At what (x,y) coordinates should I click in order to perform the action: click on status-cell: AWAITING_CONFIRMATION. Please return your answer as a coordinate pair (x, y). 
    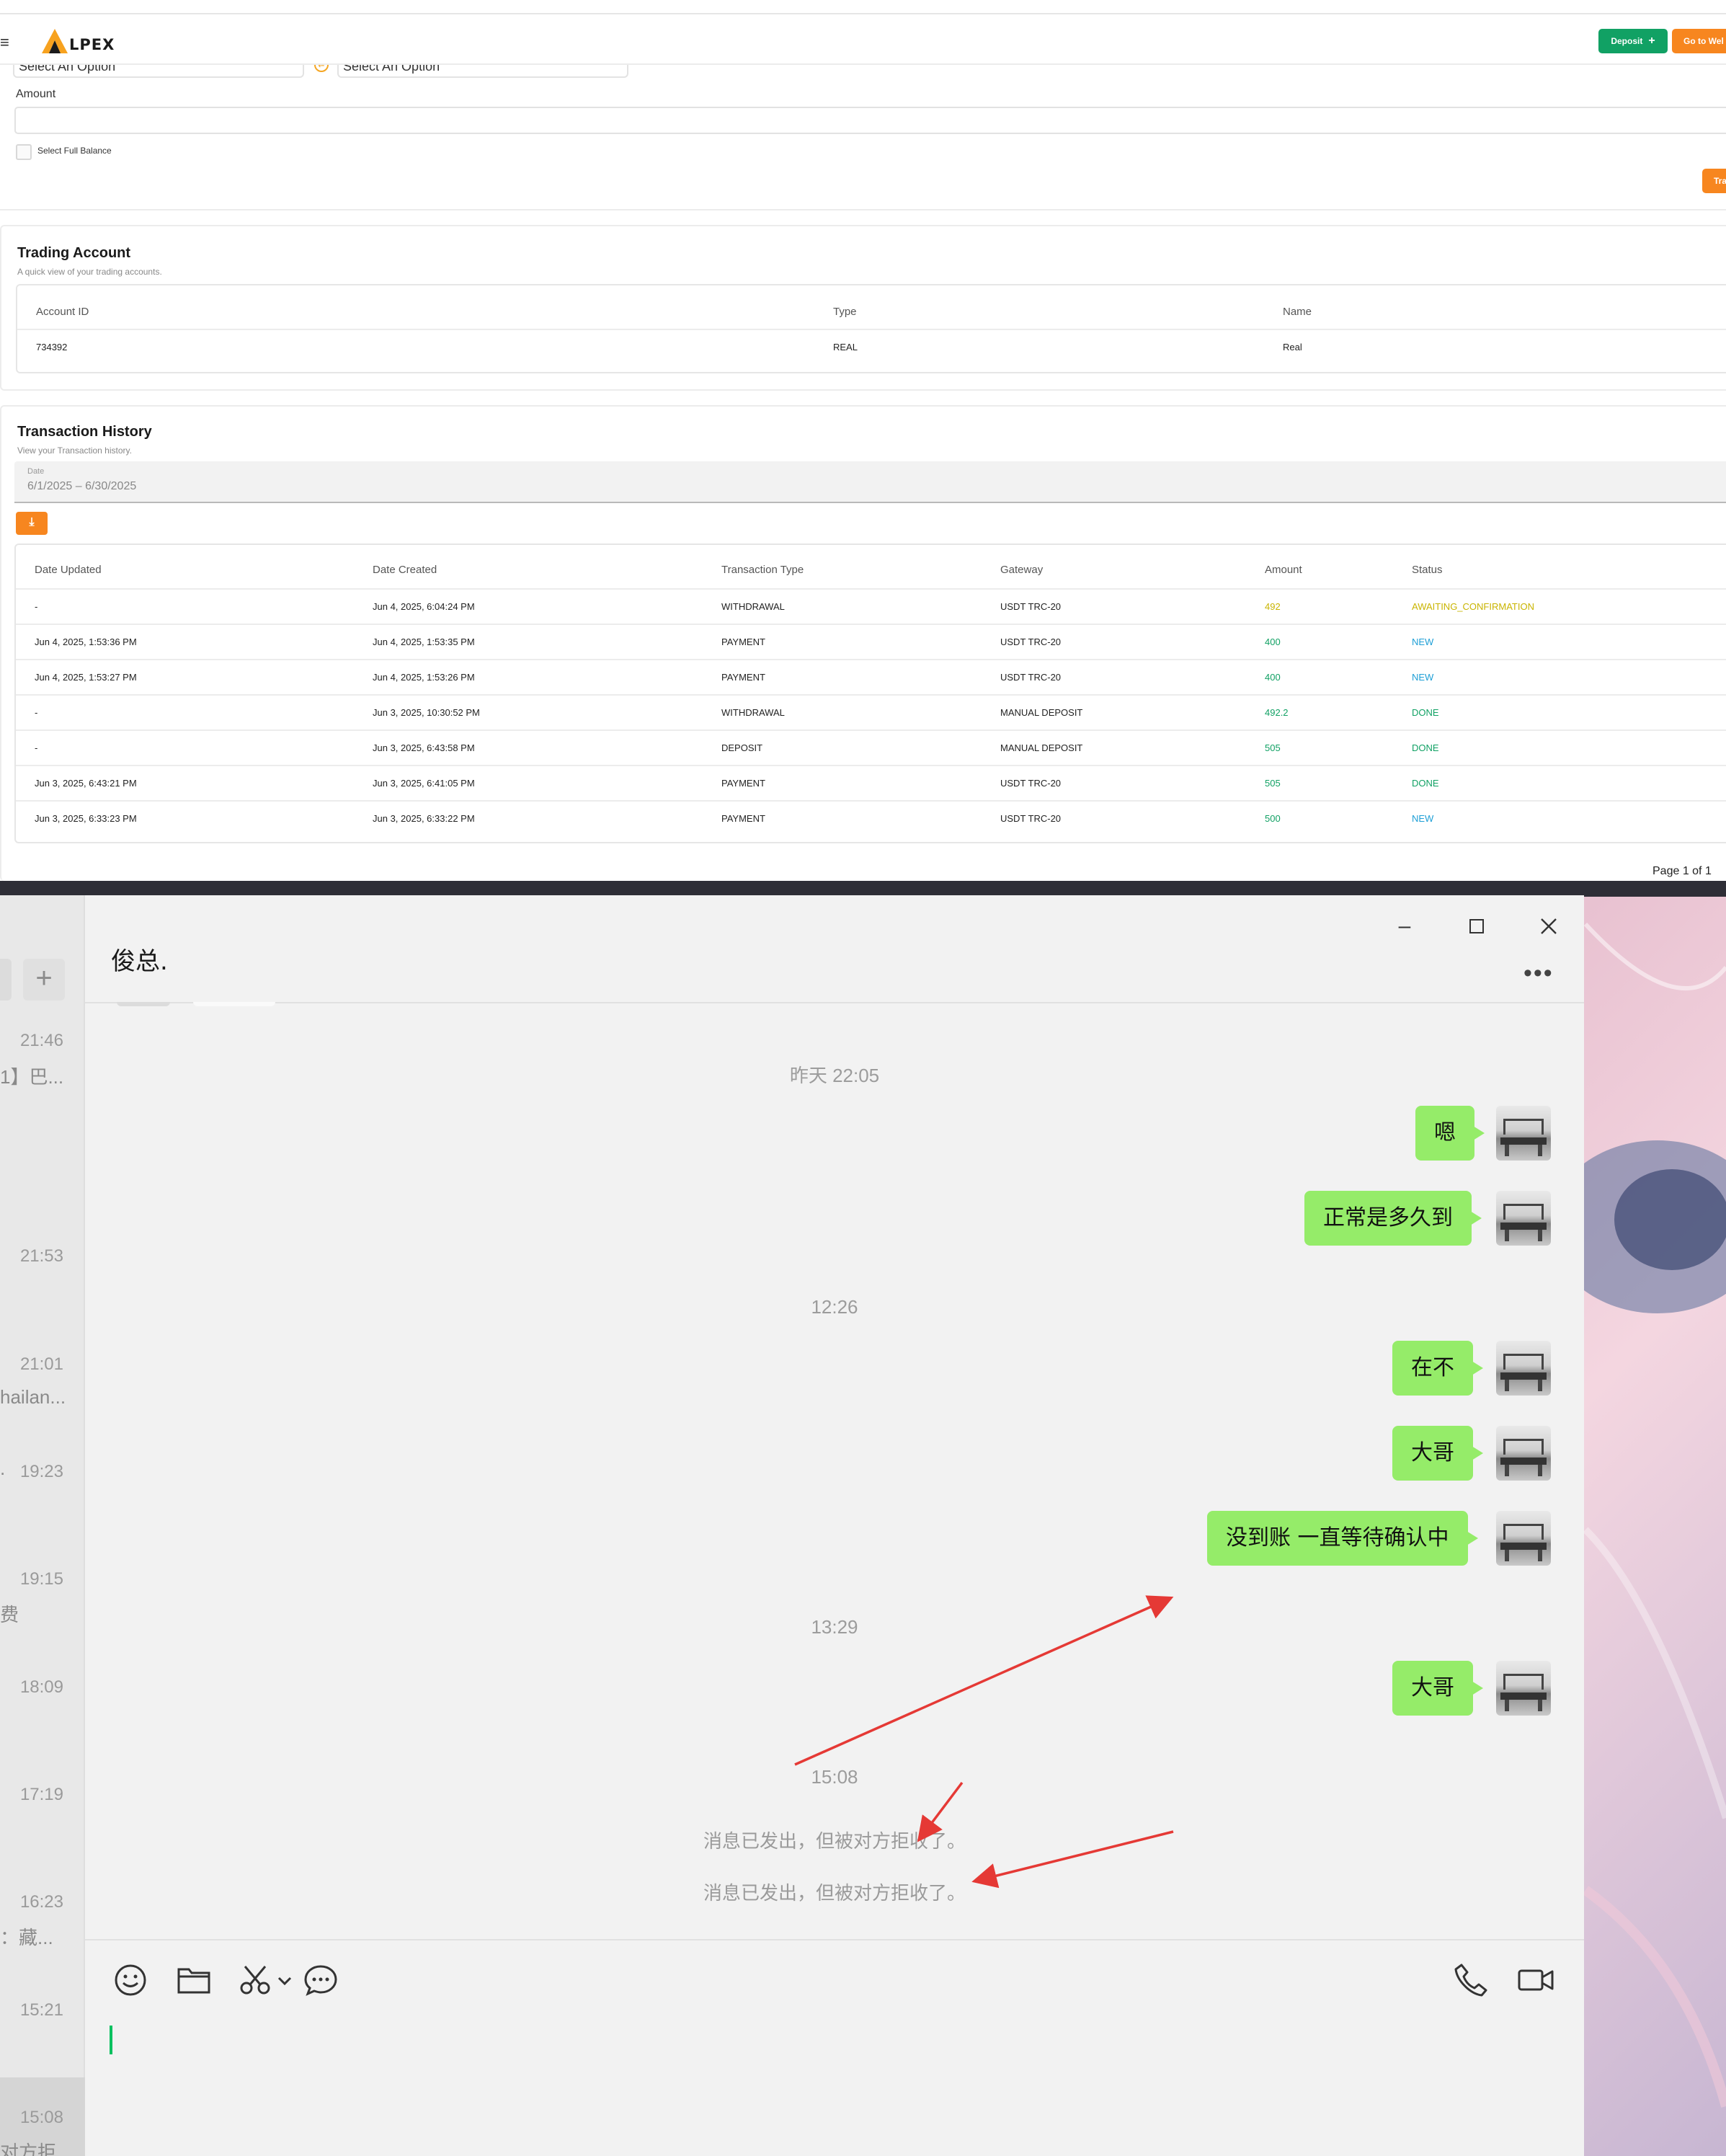
    Looking at the image, I should click on (1473, 606).